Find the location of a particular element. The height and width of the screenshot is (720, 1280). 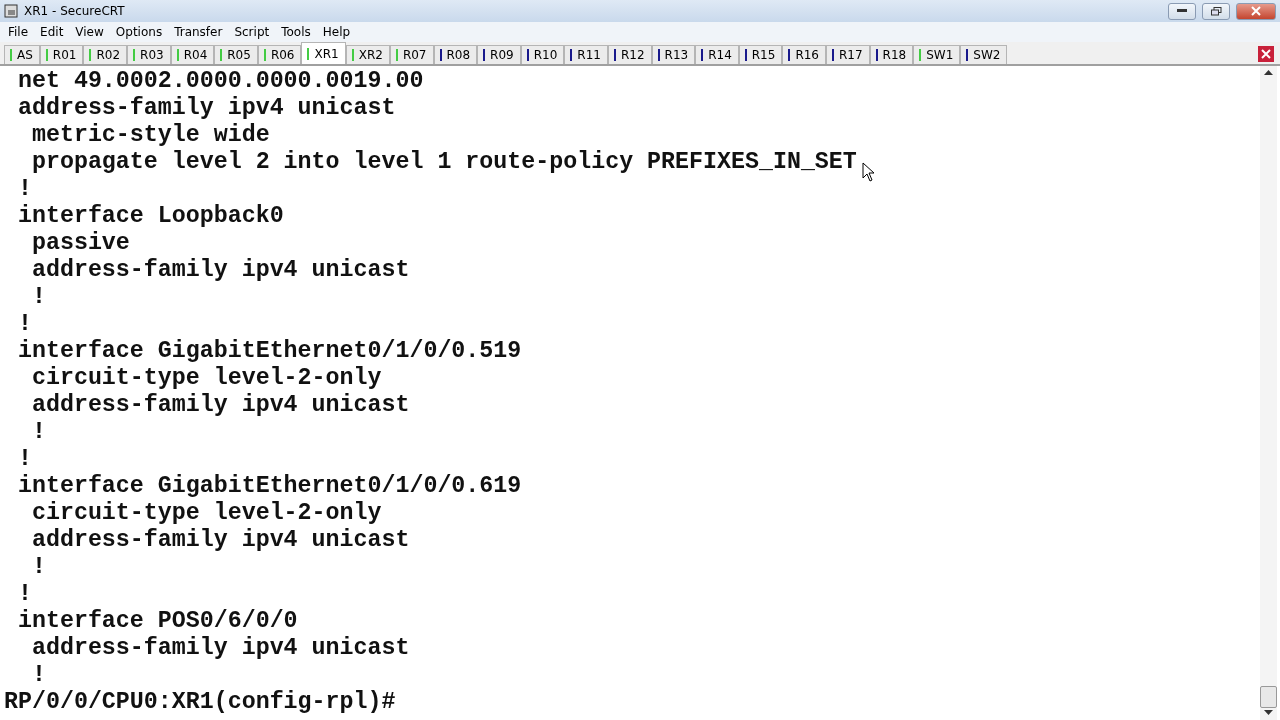

terminal-line: propagate level 2 into level 1 route-policy PREFIXES_IN_SET is located at coordinates (443, 162).